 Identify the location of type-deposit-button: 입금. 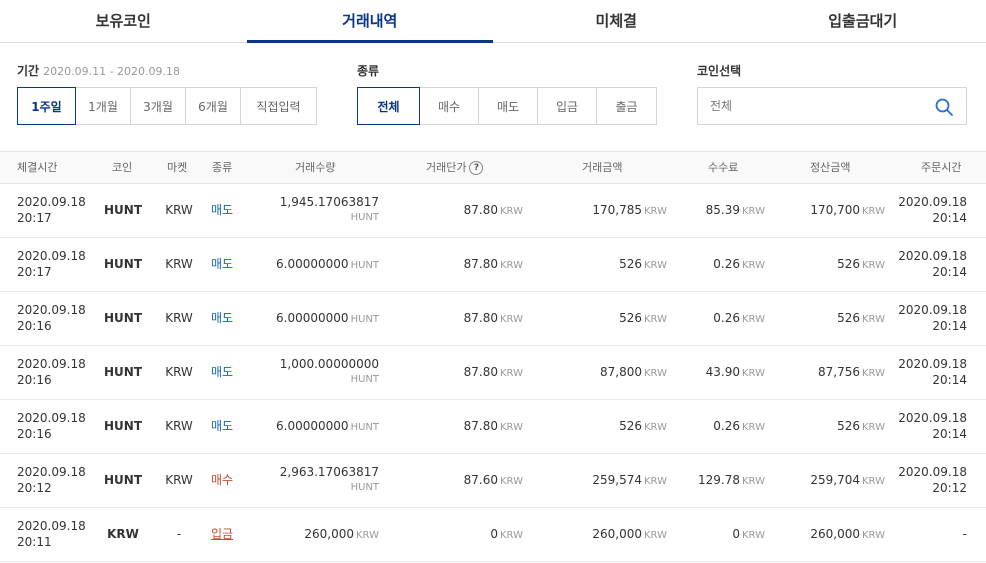
(567, 106).